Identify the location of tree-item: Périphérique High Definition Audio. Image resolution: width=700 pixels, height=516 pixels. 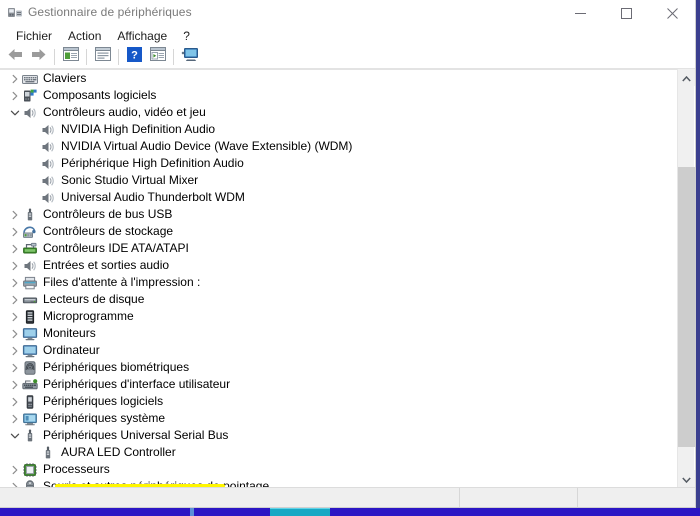
(338, 163).